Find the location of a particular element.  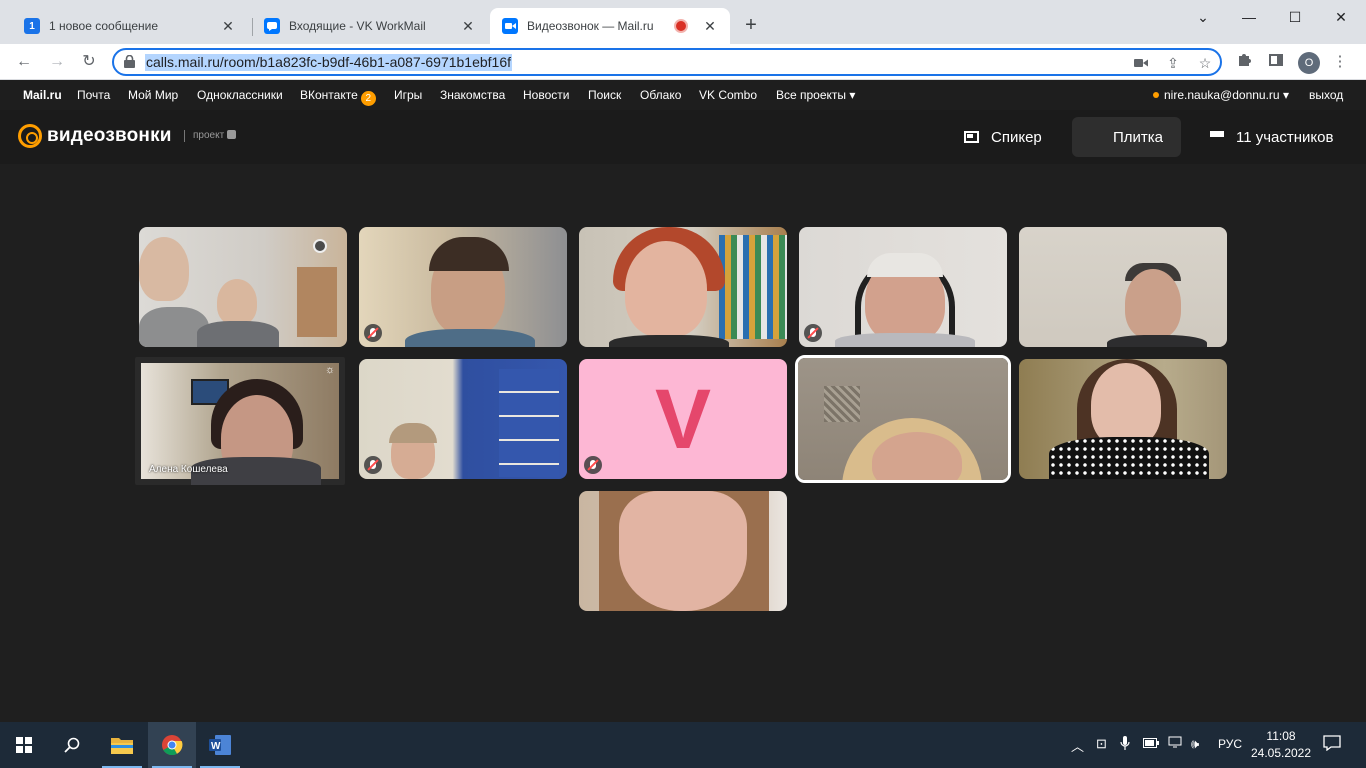

clock-date: 24.05.2022 is located at coordinates (1281, 753).